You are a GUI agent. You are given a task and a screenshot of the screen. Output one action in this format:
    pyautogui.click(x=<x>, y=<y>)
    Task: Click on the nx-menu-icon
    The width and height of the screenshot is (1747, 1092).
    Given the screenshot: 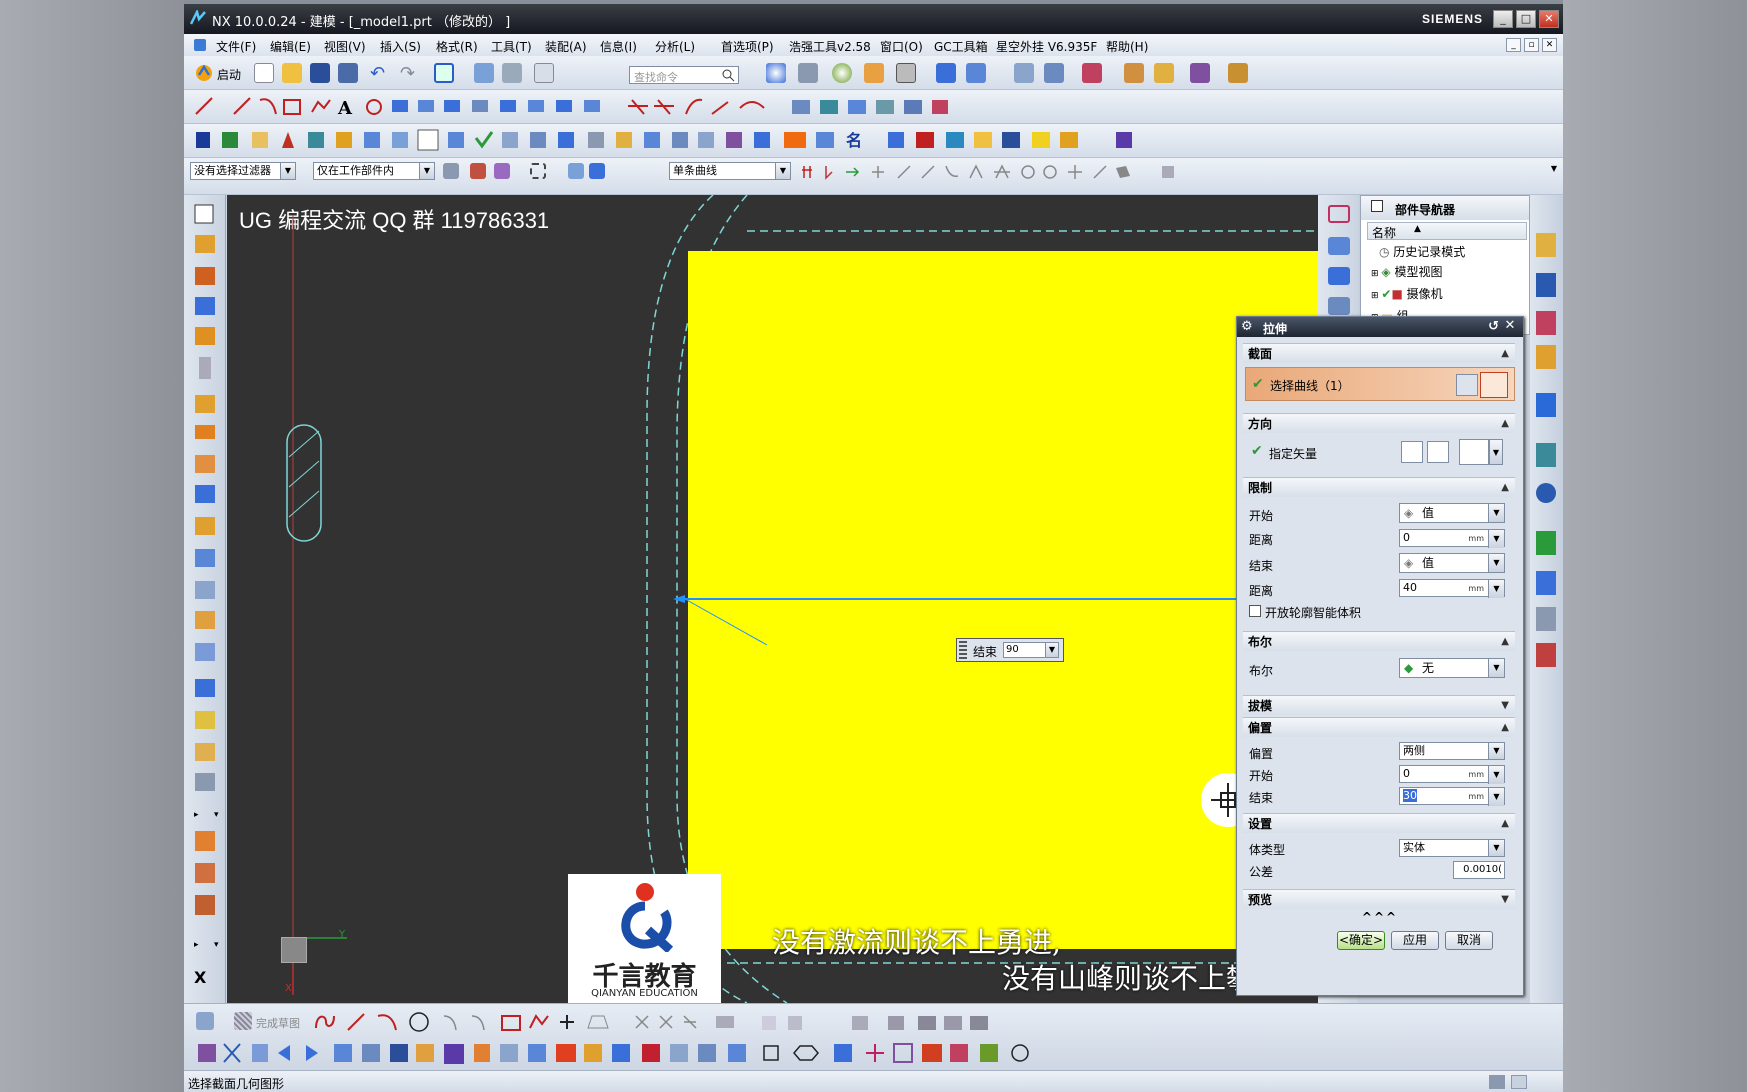 What is the action you would take?
    pyautogui.click(x=200, y=45)
    